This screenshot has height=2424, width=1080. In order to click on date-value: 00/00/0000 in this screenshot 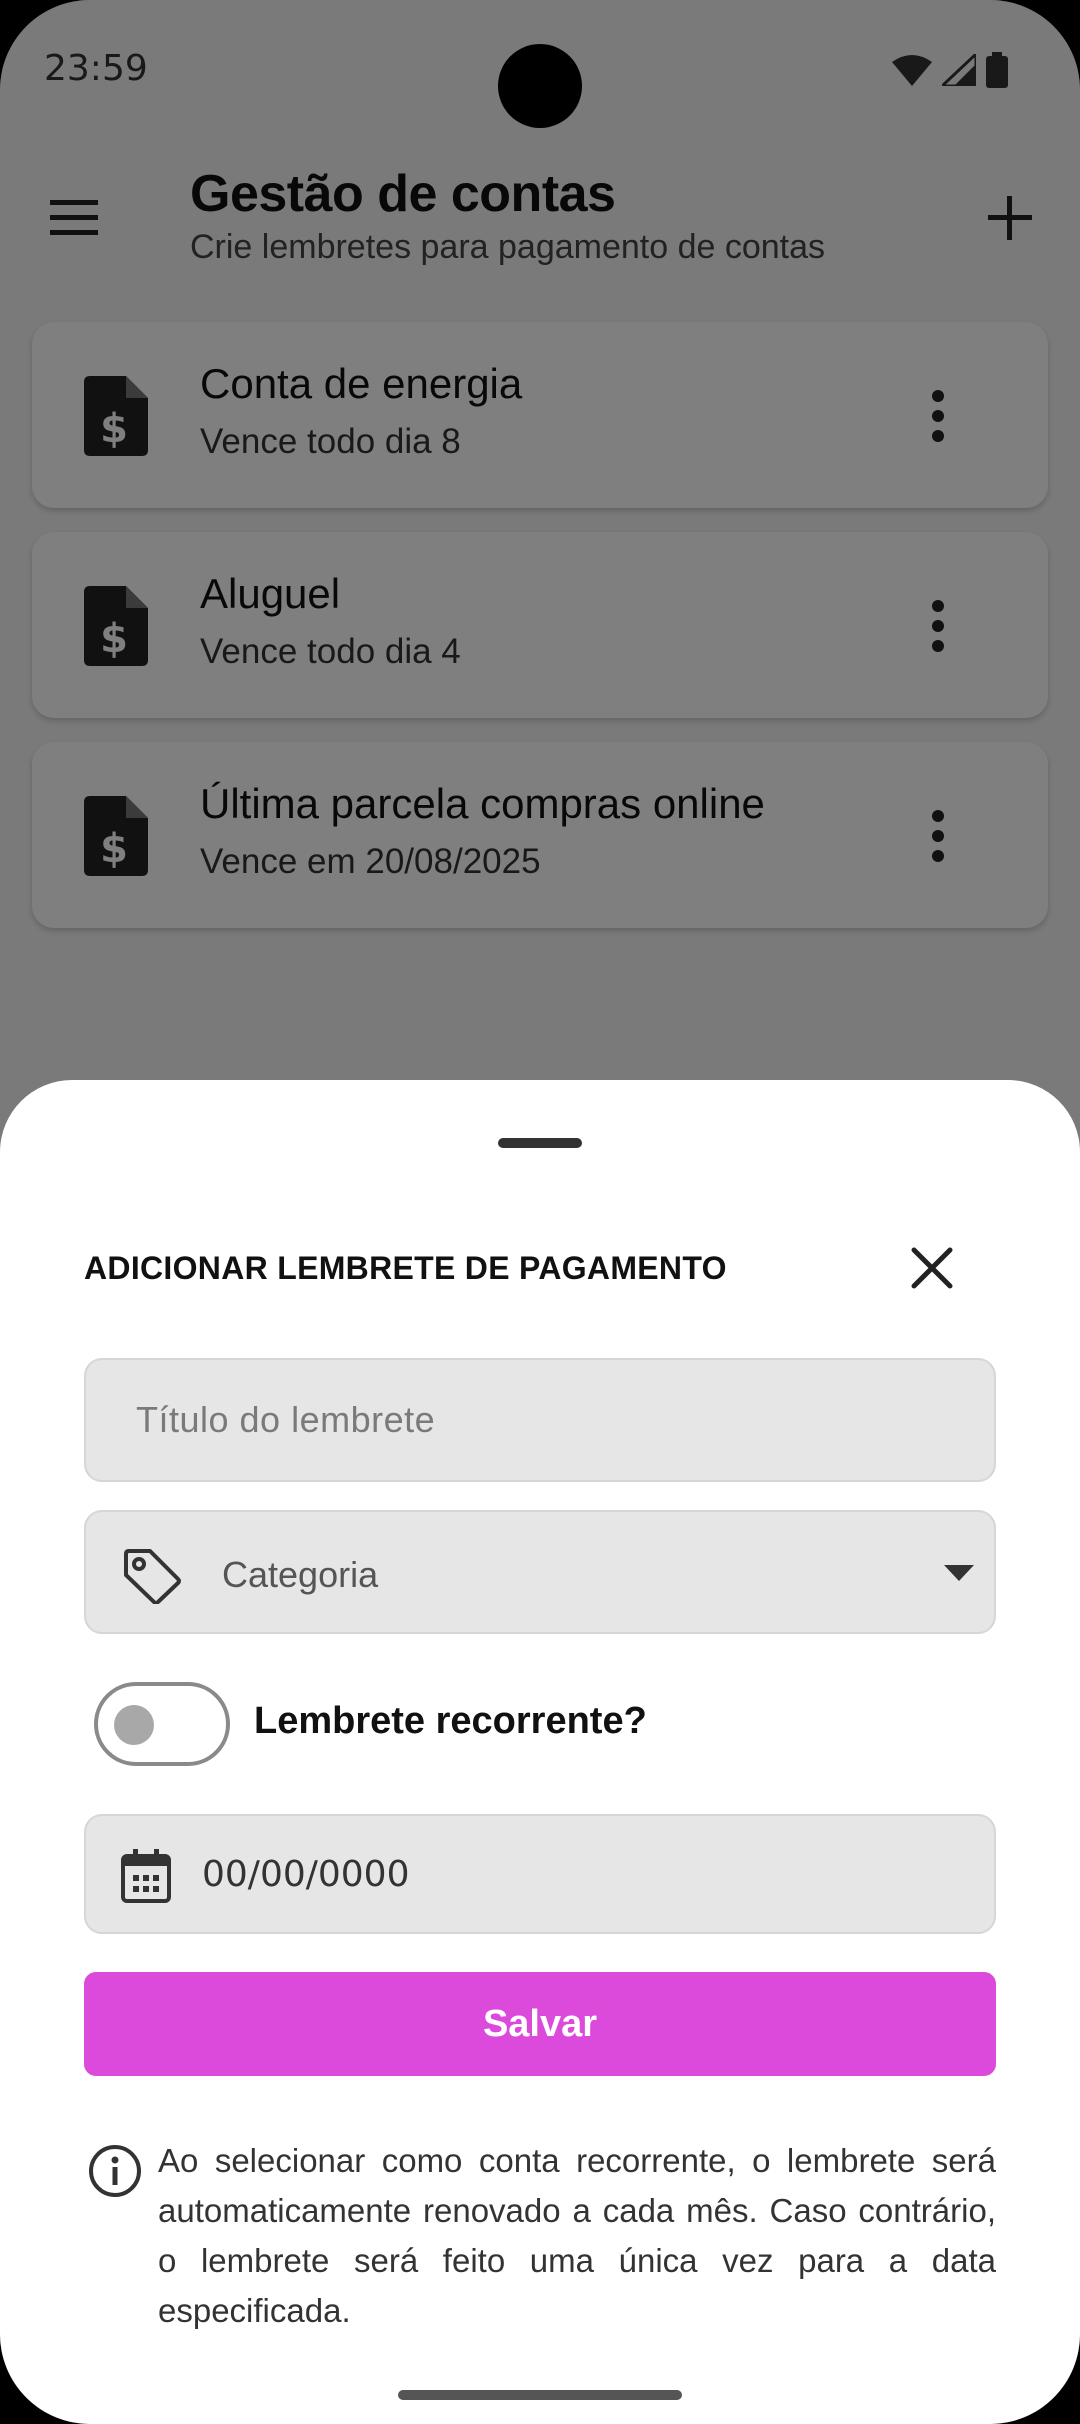, I will do `click(306, 1874)`.